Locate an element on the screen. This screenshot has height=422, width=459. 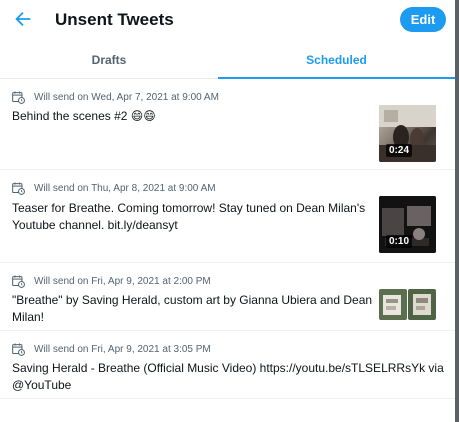
video-duration: 0:10 is located at coordinates (399, 241).